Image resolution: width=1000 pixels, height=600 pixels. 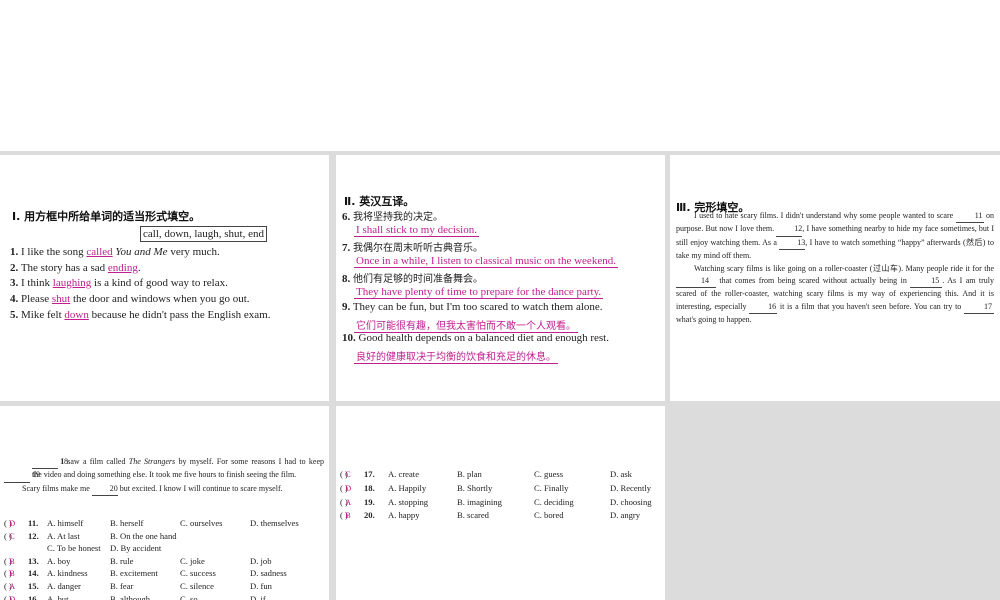 I want to click on passage-text: I saw a film called, so click(x=93, y=461).